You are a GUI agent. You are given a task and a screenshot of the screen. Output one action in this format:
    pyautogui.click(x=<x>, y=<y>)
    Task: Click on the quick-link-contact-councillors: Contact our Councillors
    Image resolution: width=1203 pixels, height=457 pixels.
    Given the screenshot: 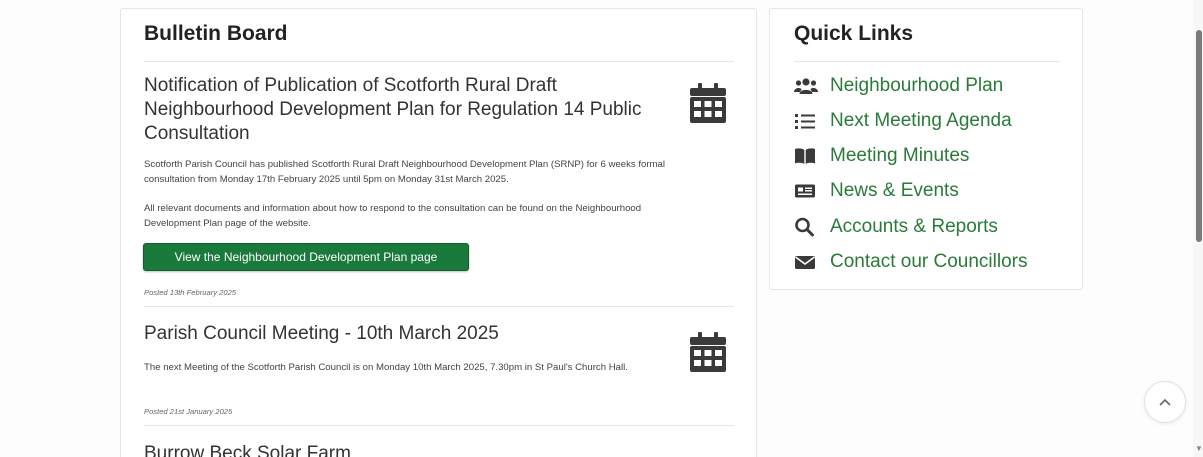 What is the action you would take?
    pyautogui.click(x=910, y=262)
    